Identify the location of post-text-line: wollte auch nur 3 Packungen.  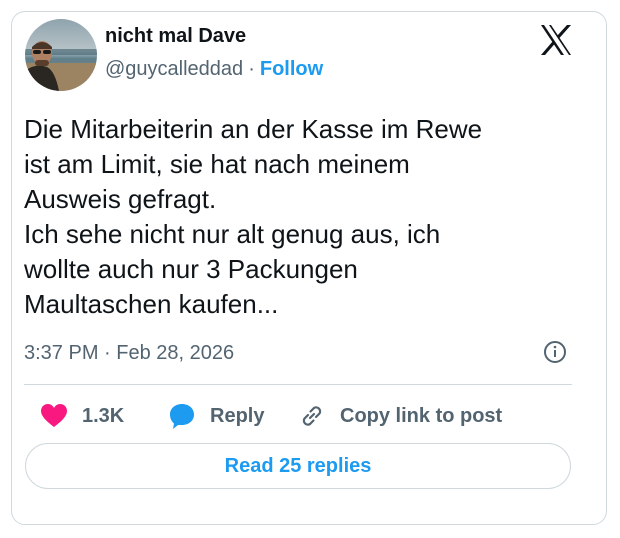
(191, 269).